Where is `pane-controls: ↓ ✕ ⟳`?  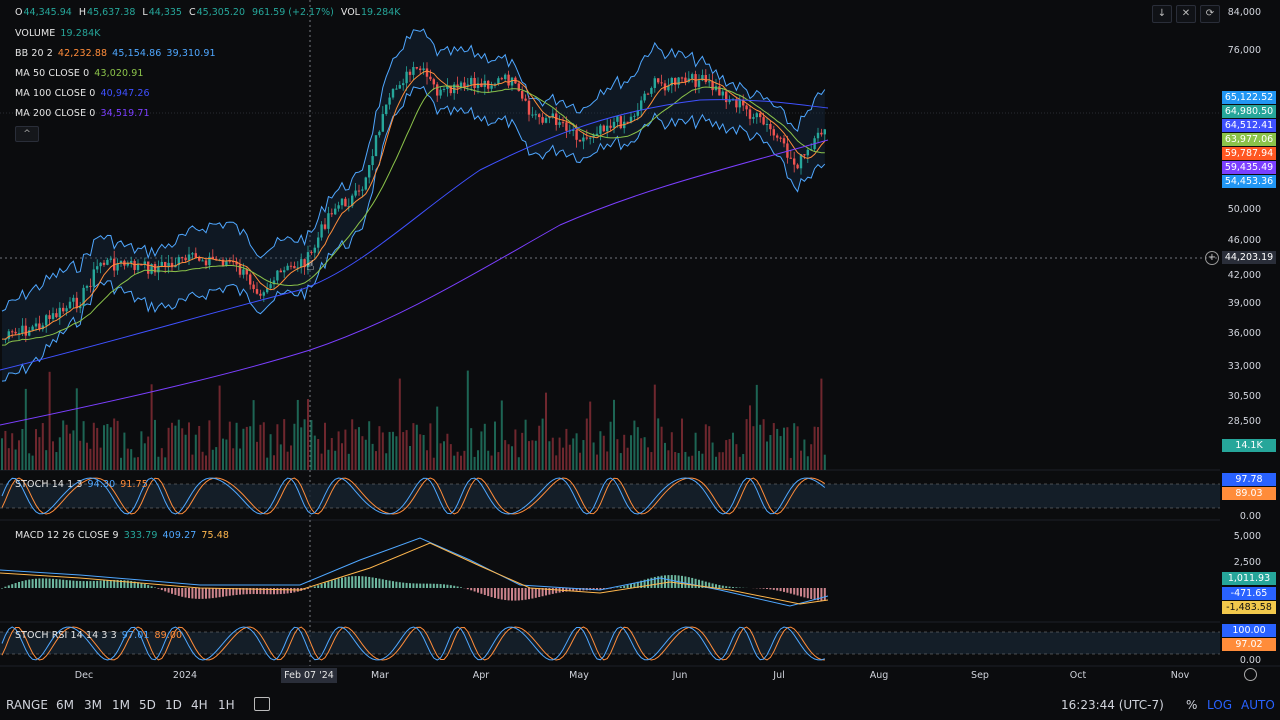 pane-controls: ↓ ✕ ⟳ is located at coordinates (1186, 14).